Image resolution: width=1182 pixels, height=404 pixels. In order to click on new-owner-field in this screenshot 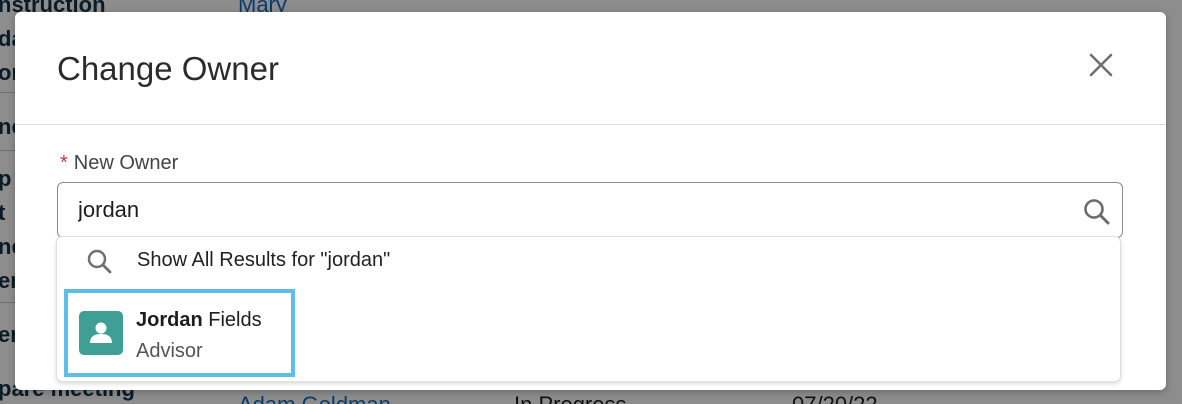, I will do `click(590, 210)`.